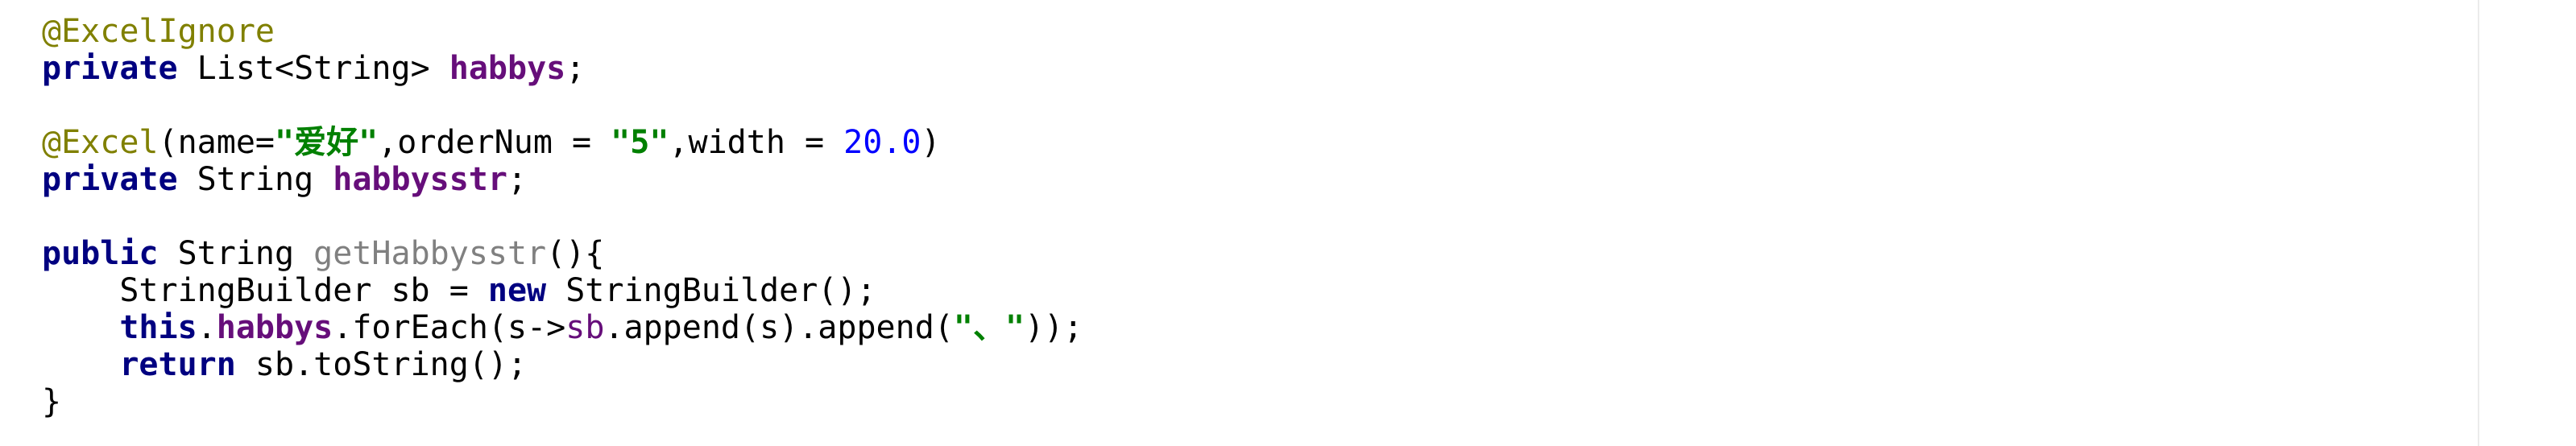 The height and width of the screenshot is (446, 2576). Describe the element at coordinates (585, 327) in the screenshot. I see `variable-token: sb` at that location.